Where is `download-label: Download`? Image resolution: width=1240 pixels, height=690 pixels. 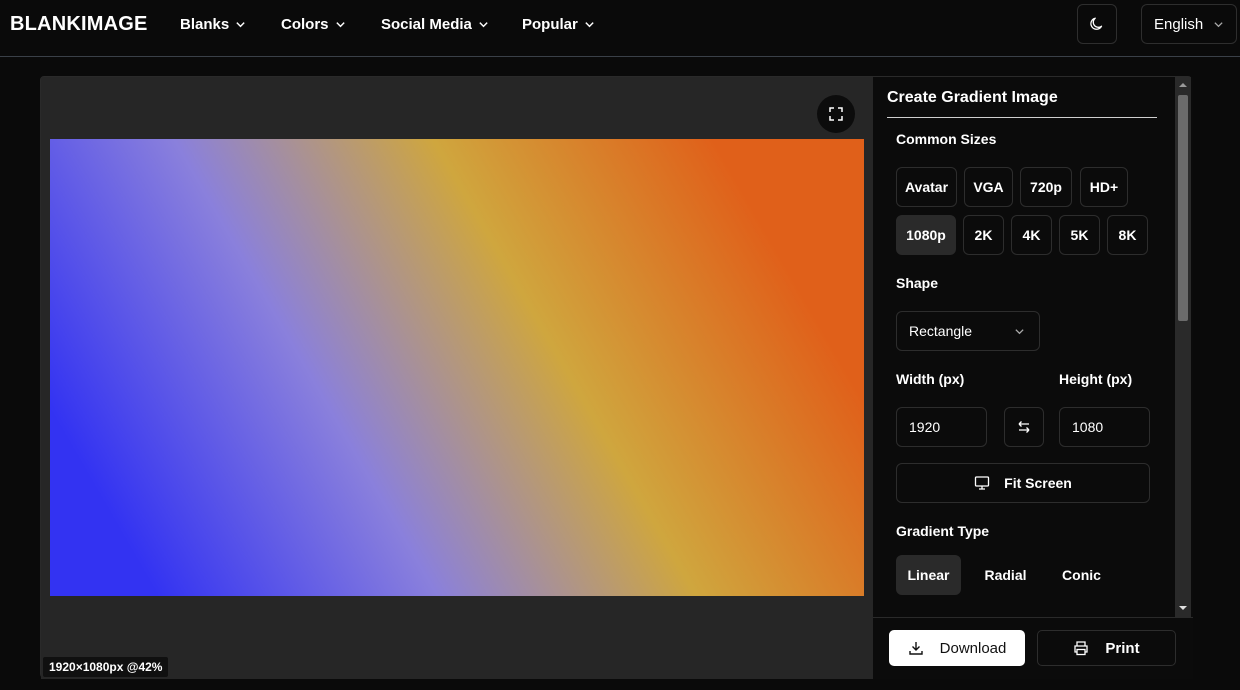 download-label: Download is located at coordinates (973, 648).